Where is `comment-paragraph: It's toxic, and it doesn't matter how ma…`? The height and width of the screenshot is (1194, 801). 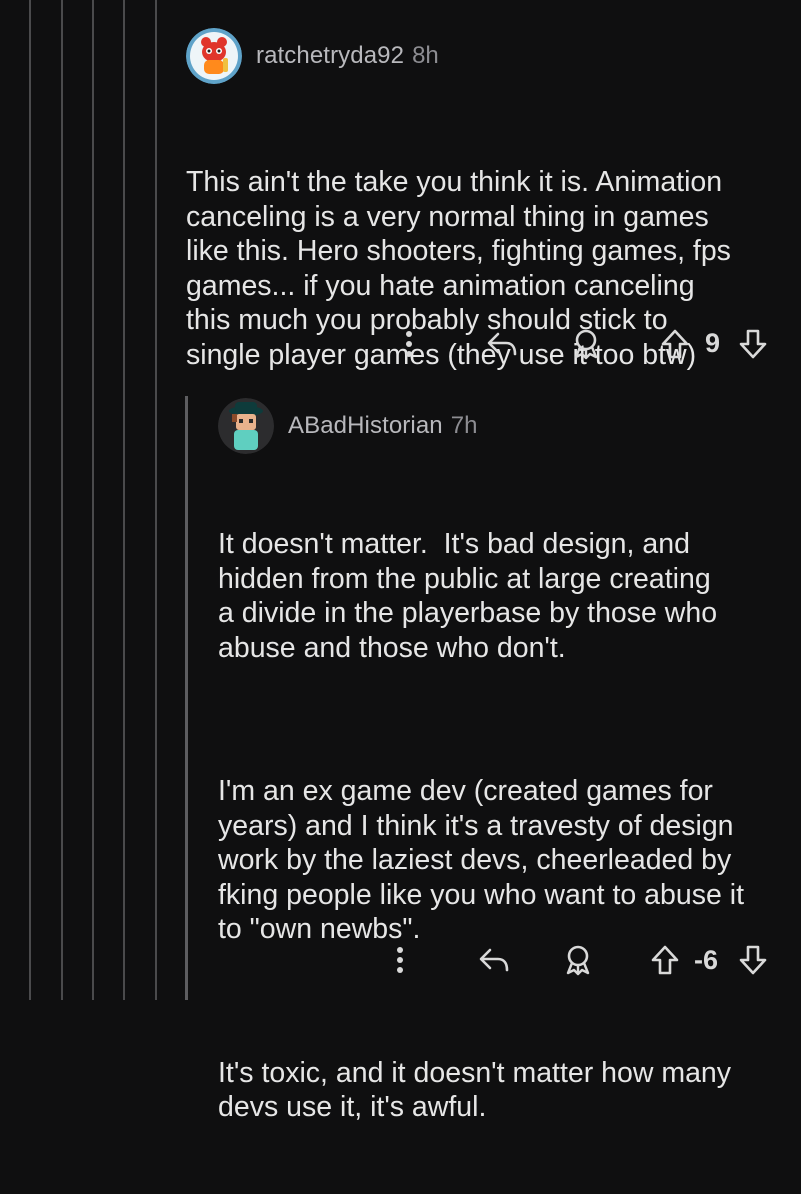 comment-paragraph: It's toxic, and it doesn't matter how ma… is located at coordinates (475, 1090).